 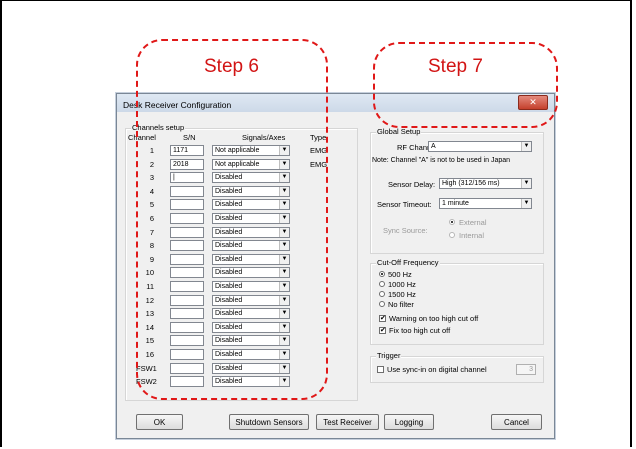 I want to click on rf-channel-select: A ▼, so click(x=480, y=146).